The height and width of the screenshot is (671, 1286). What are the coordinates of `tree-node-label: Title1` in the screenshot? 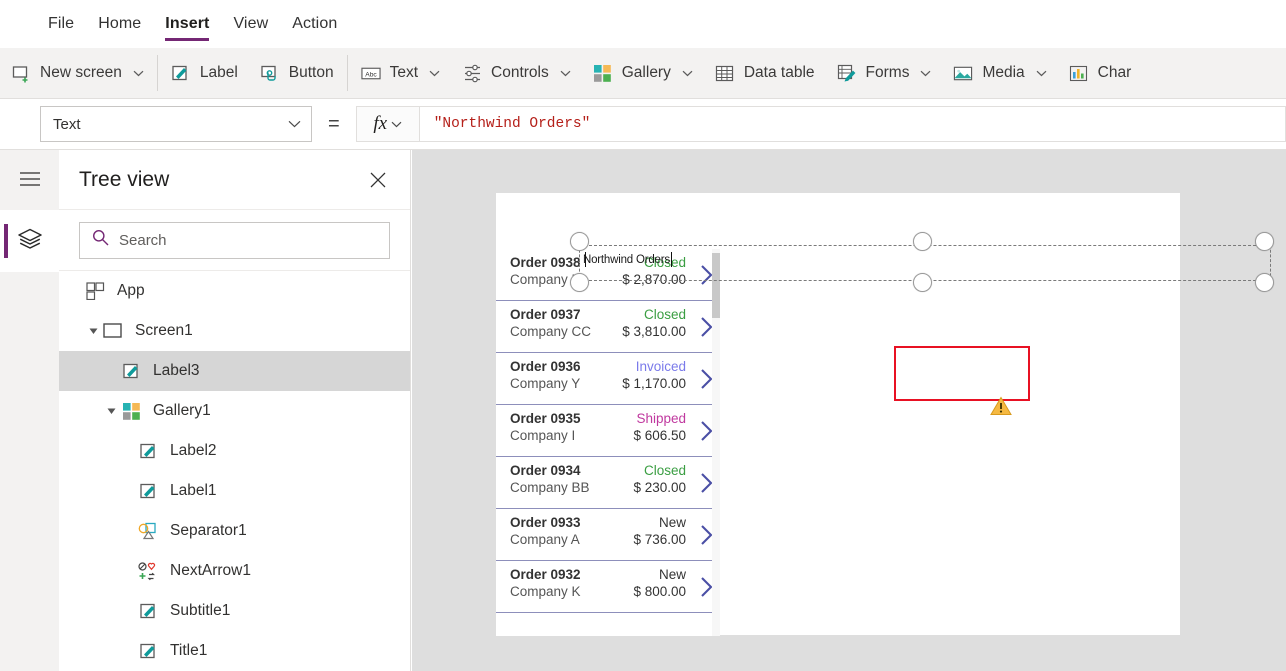 It's located at (189, 650).